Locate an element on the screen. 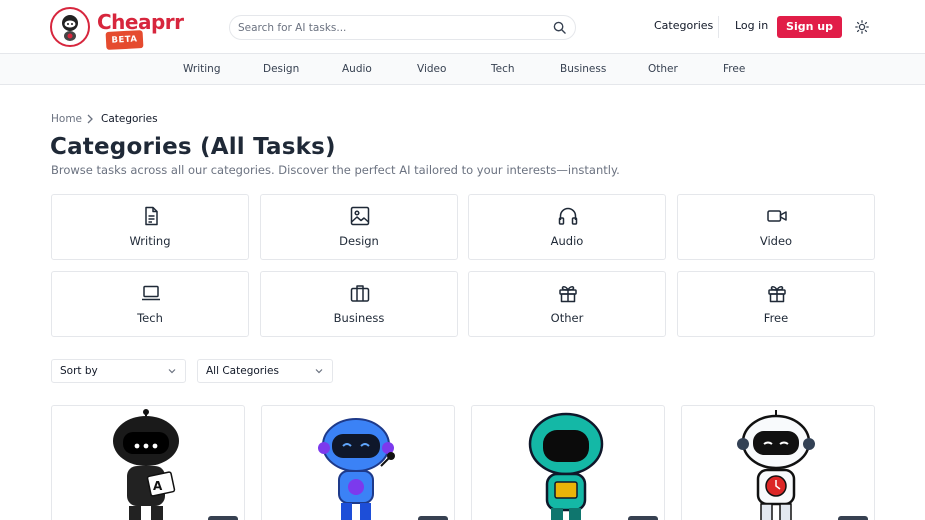 This screenshot has height=520, width=925. category-card-business: Business is located at coordinates (359, 304).